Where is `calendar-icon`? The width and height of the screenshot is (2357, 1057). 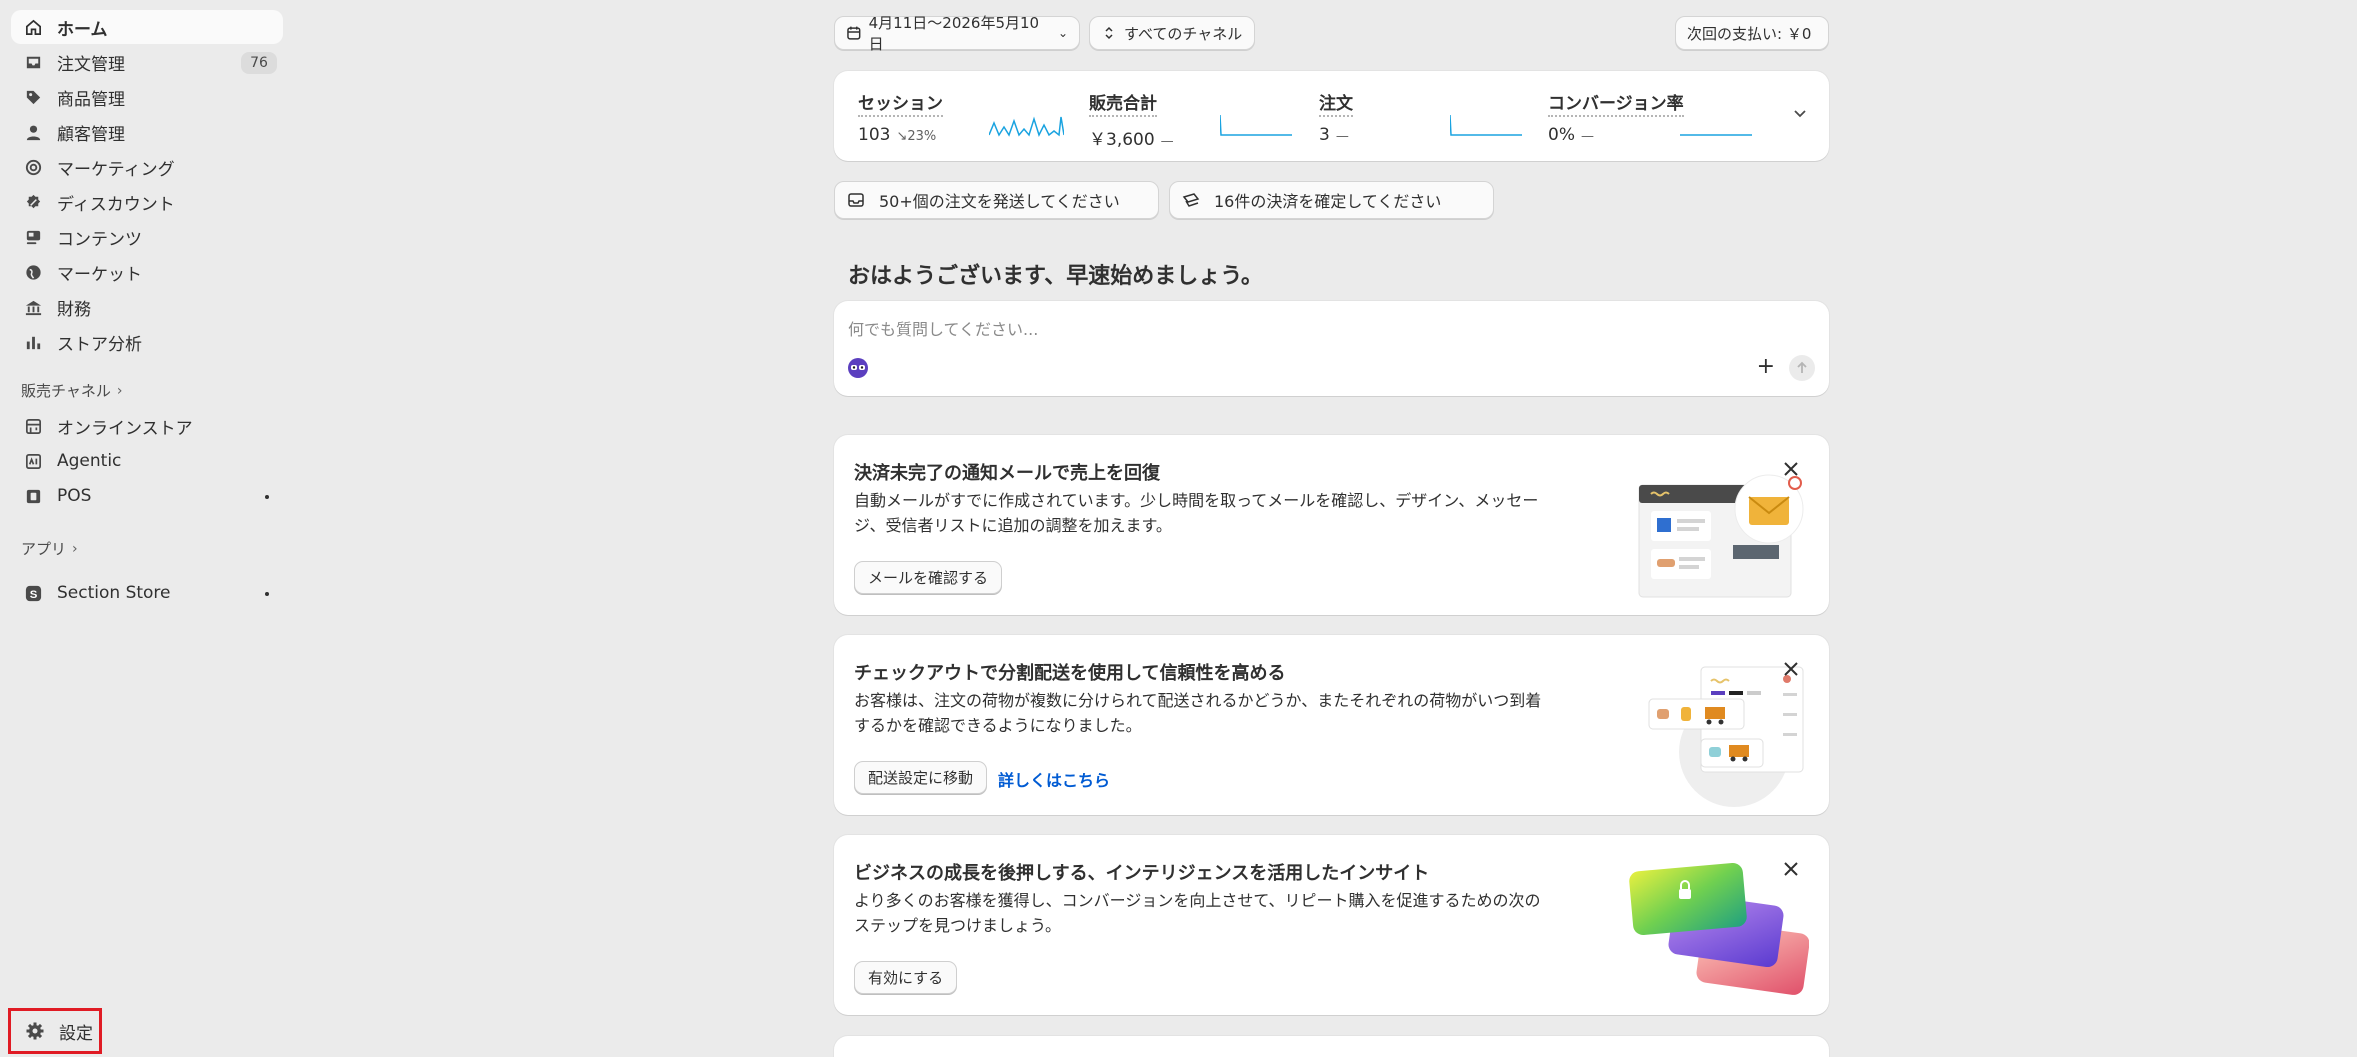
calendar-icon is located at coordinates (854, 33).